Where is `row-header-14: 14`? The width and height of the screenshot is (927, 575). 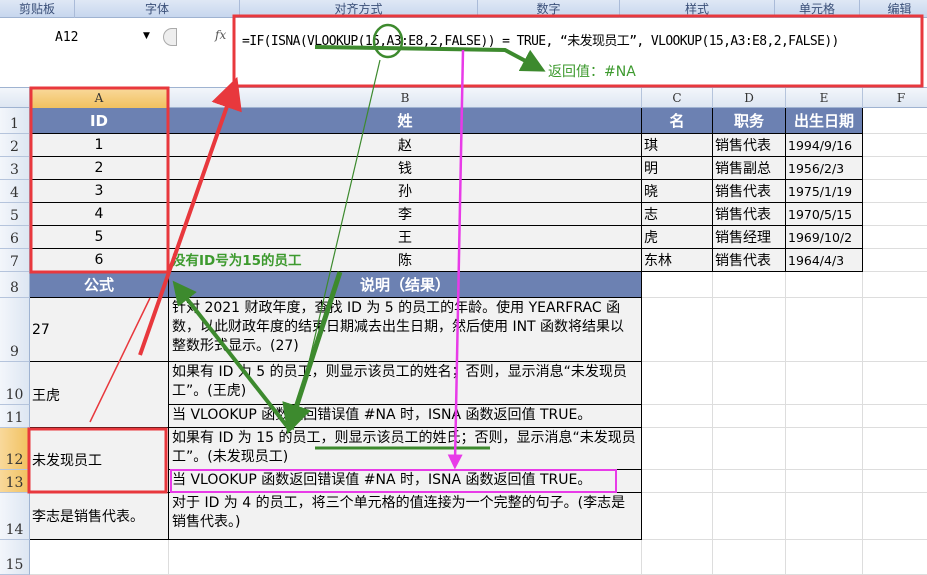 row-header-14: 14 is located at coordinates (15, 516).